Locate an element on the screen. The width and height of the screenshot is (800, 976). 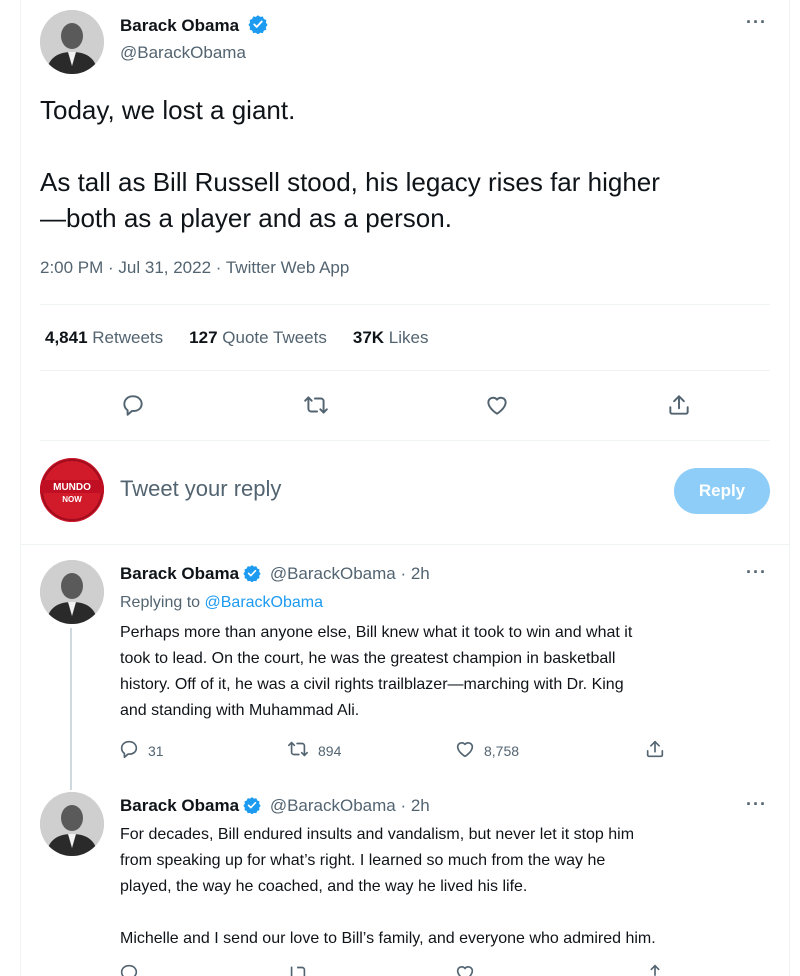
likes-count: 37K is located at coordinates (368, 337).